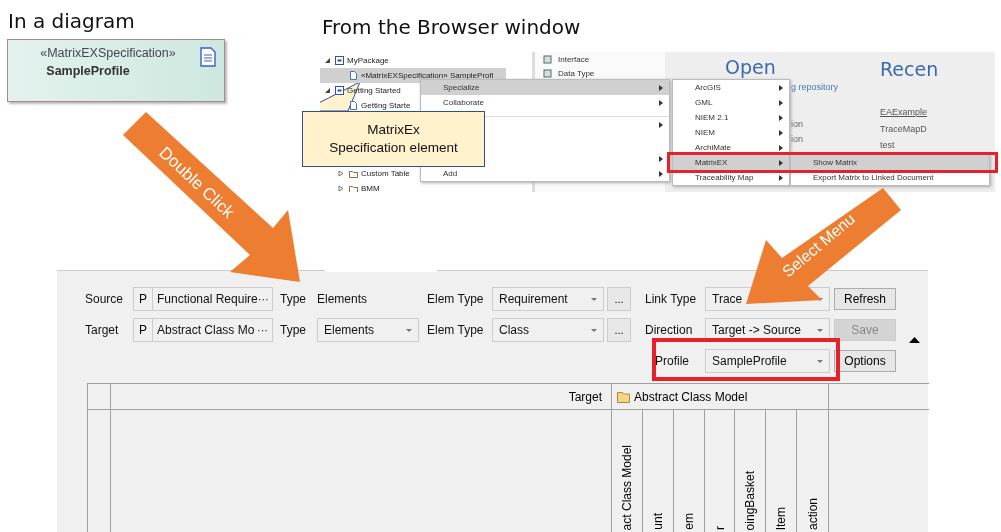 The image size is (1001, 532). What do you see at coordinates (731, 162) in the screenshot?
I see `menu-item: MatrixEX` at bounding box center [731, 162].